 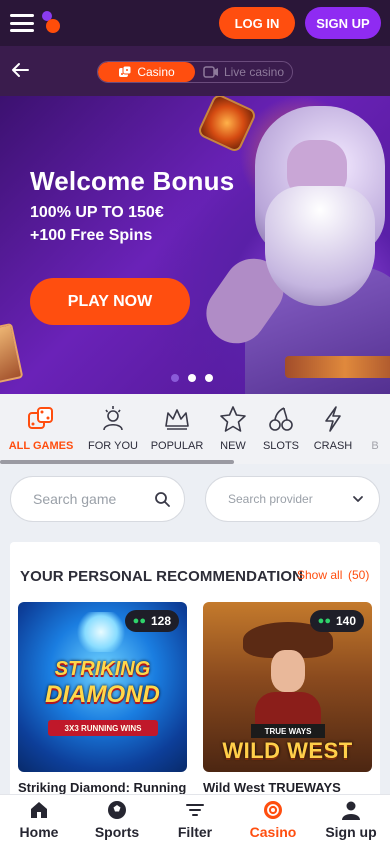 I want to click on game-name: Wild West TRUEWAYS, so click(x=272, y=787).